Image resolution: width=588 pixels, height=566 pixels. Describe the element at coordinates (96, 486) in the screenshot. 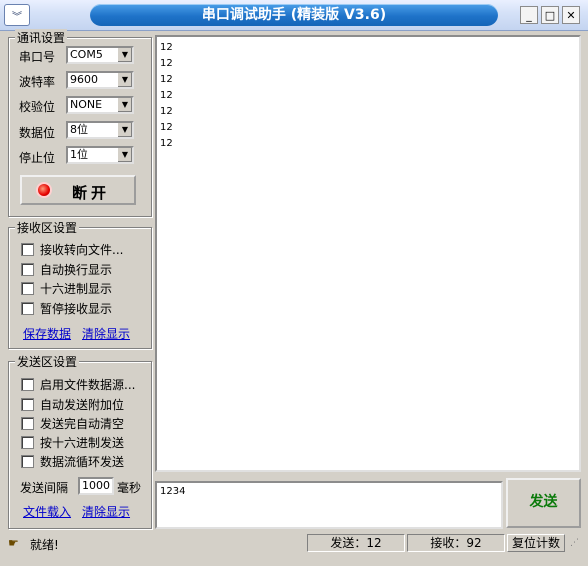

I see `interval-input: 1000` at that location.